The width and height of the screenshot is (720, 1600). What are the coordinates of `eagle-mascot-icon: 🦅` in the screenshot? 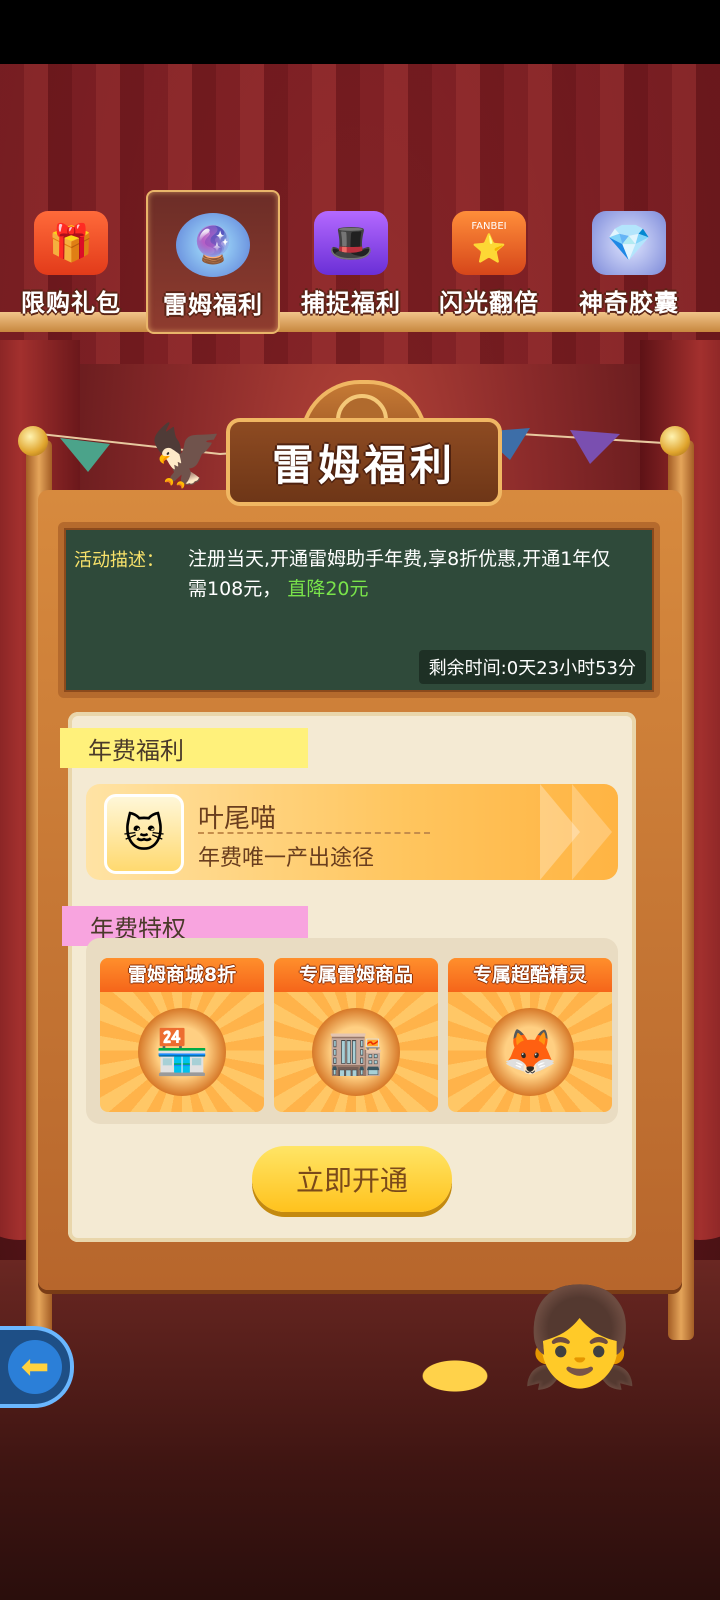 It's located at (186, 455).